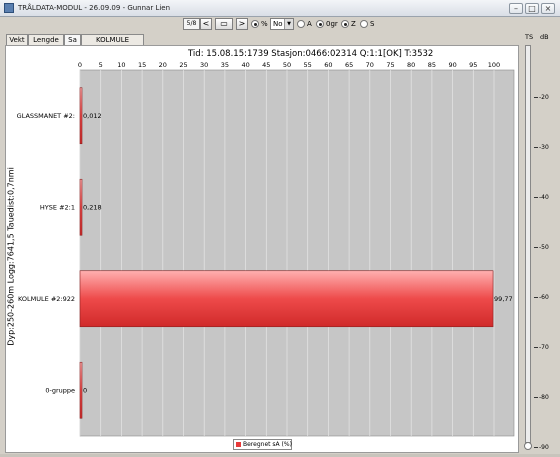 This screenshot has height=457, width=560. Describe the element at coordinates (544, 197) in the screenshot. I see `db-tick-label: -40` at that location.